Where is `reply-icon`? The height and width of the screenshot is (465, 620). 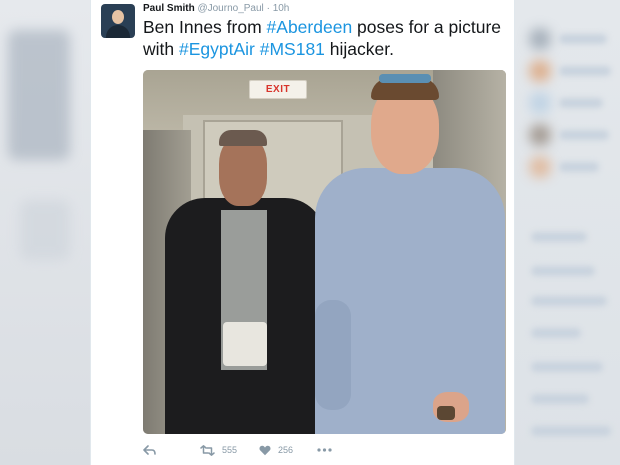 reply-icon is located at coordinates (149, 450).